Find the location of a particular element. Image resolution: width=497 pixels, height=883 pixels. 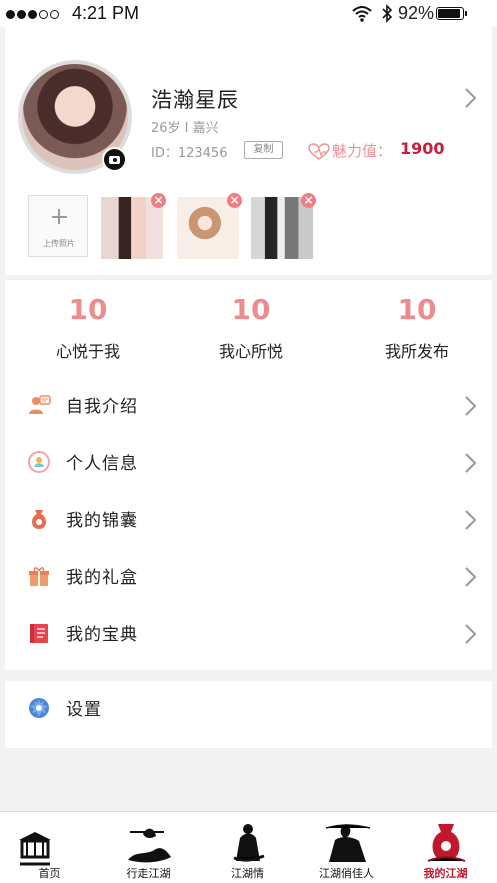

status-bar: 4:21 PM 92% is located at coordinates (248, 13).